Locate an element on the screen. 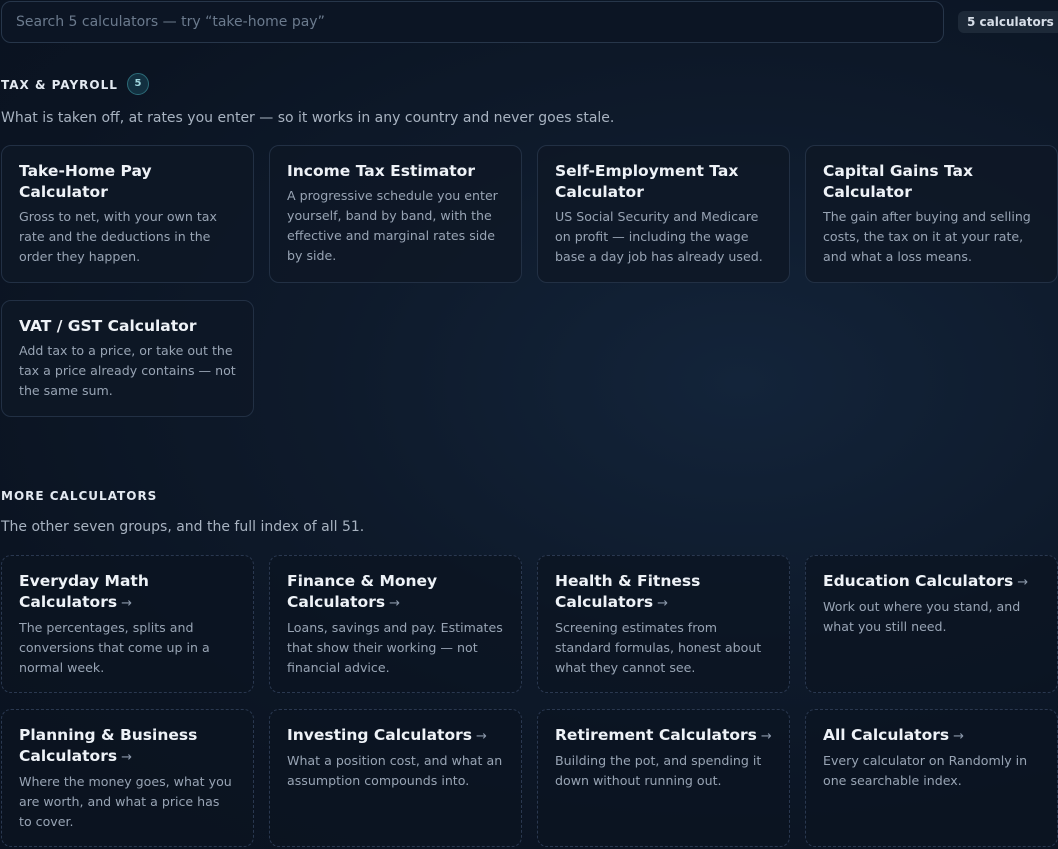  card-title: Capital Gains Tax Calculator is located at coordinates (898, 181).